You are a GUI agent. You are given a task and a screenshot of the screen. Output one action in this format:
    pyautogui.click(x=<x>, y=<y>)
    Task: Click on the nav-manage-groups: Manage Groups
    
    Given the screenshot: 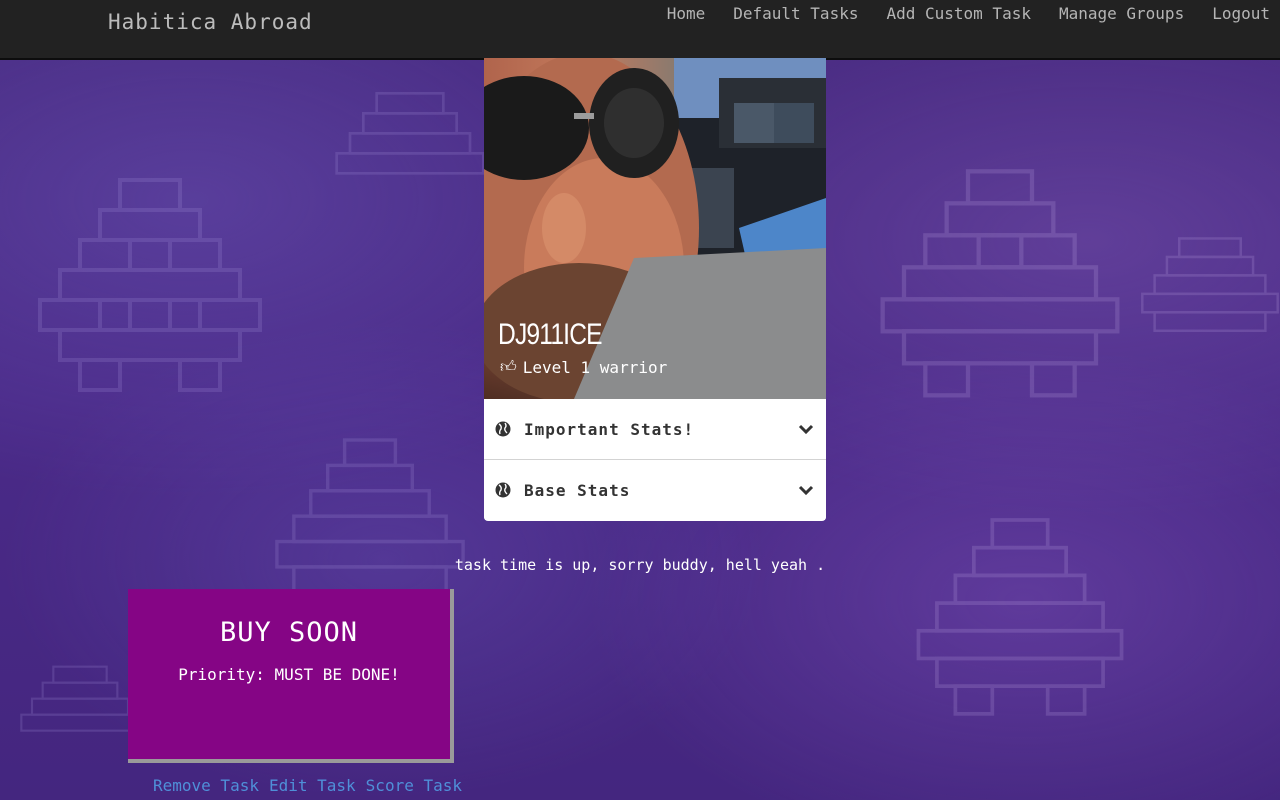 What is the action you would take?
    pyautogui.click(x=1121, y=13)
    